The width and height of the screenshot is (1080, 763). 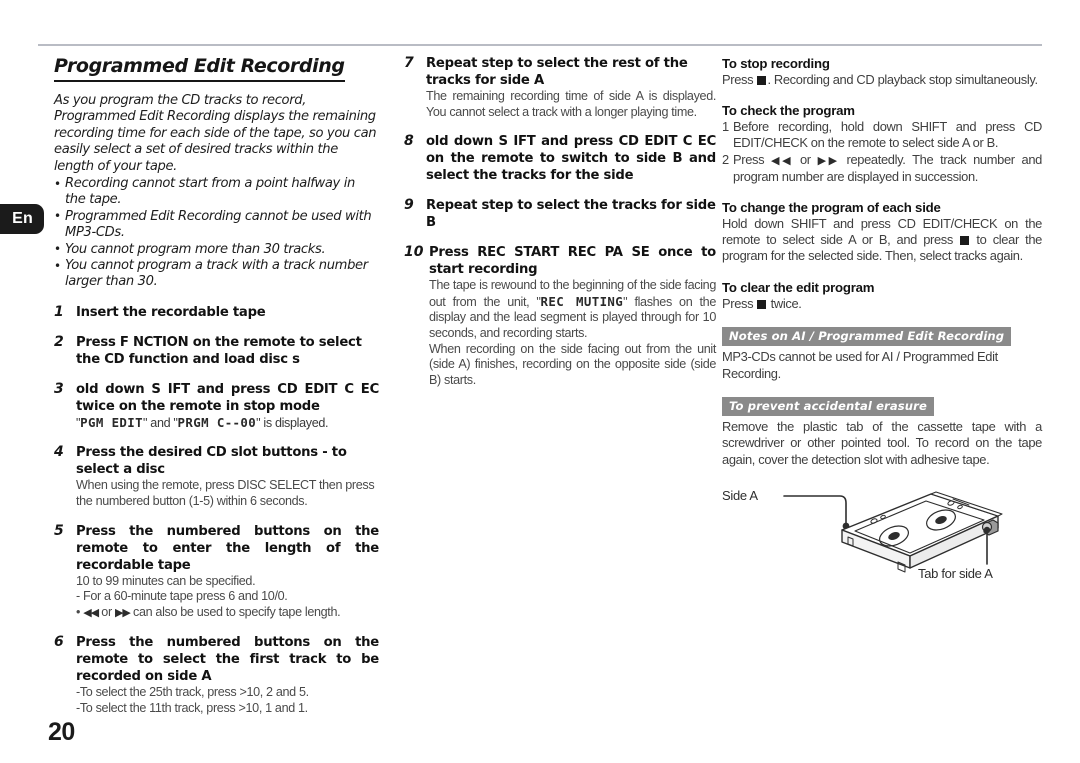 What do you see at coordinates (788, 111) in the screenshot?
I see `heading-check-program: To check the program` at bounding box center [788, 111].